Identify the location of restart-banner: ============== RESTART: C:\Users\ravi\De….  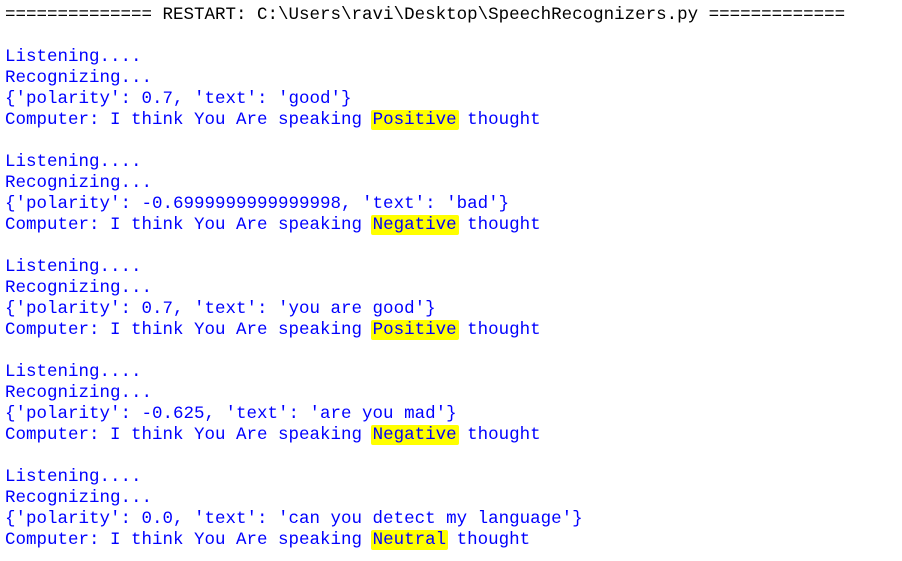
(425, 15).